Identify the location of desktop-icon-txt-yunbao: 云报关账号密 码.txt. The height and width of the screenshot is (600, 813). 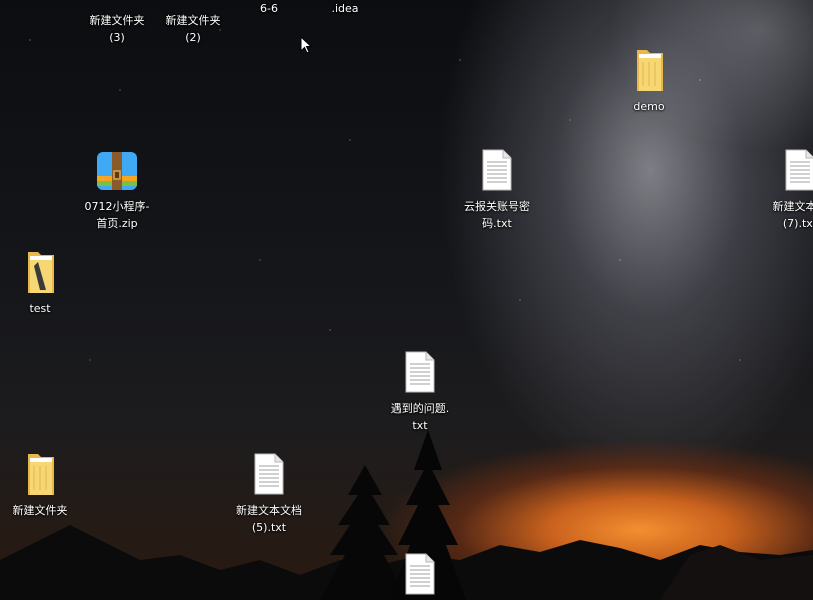
(497, 189).